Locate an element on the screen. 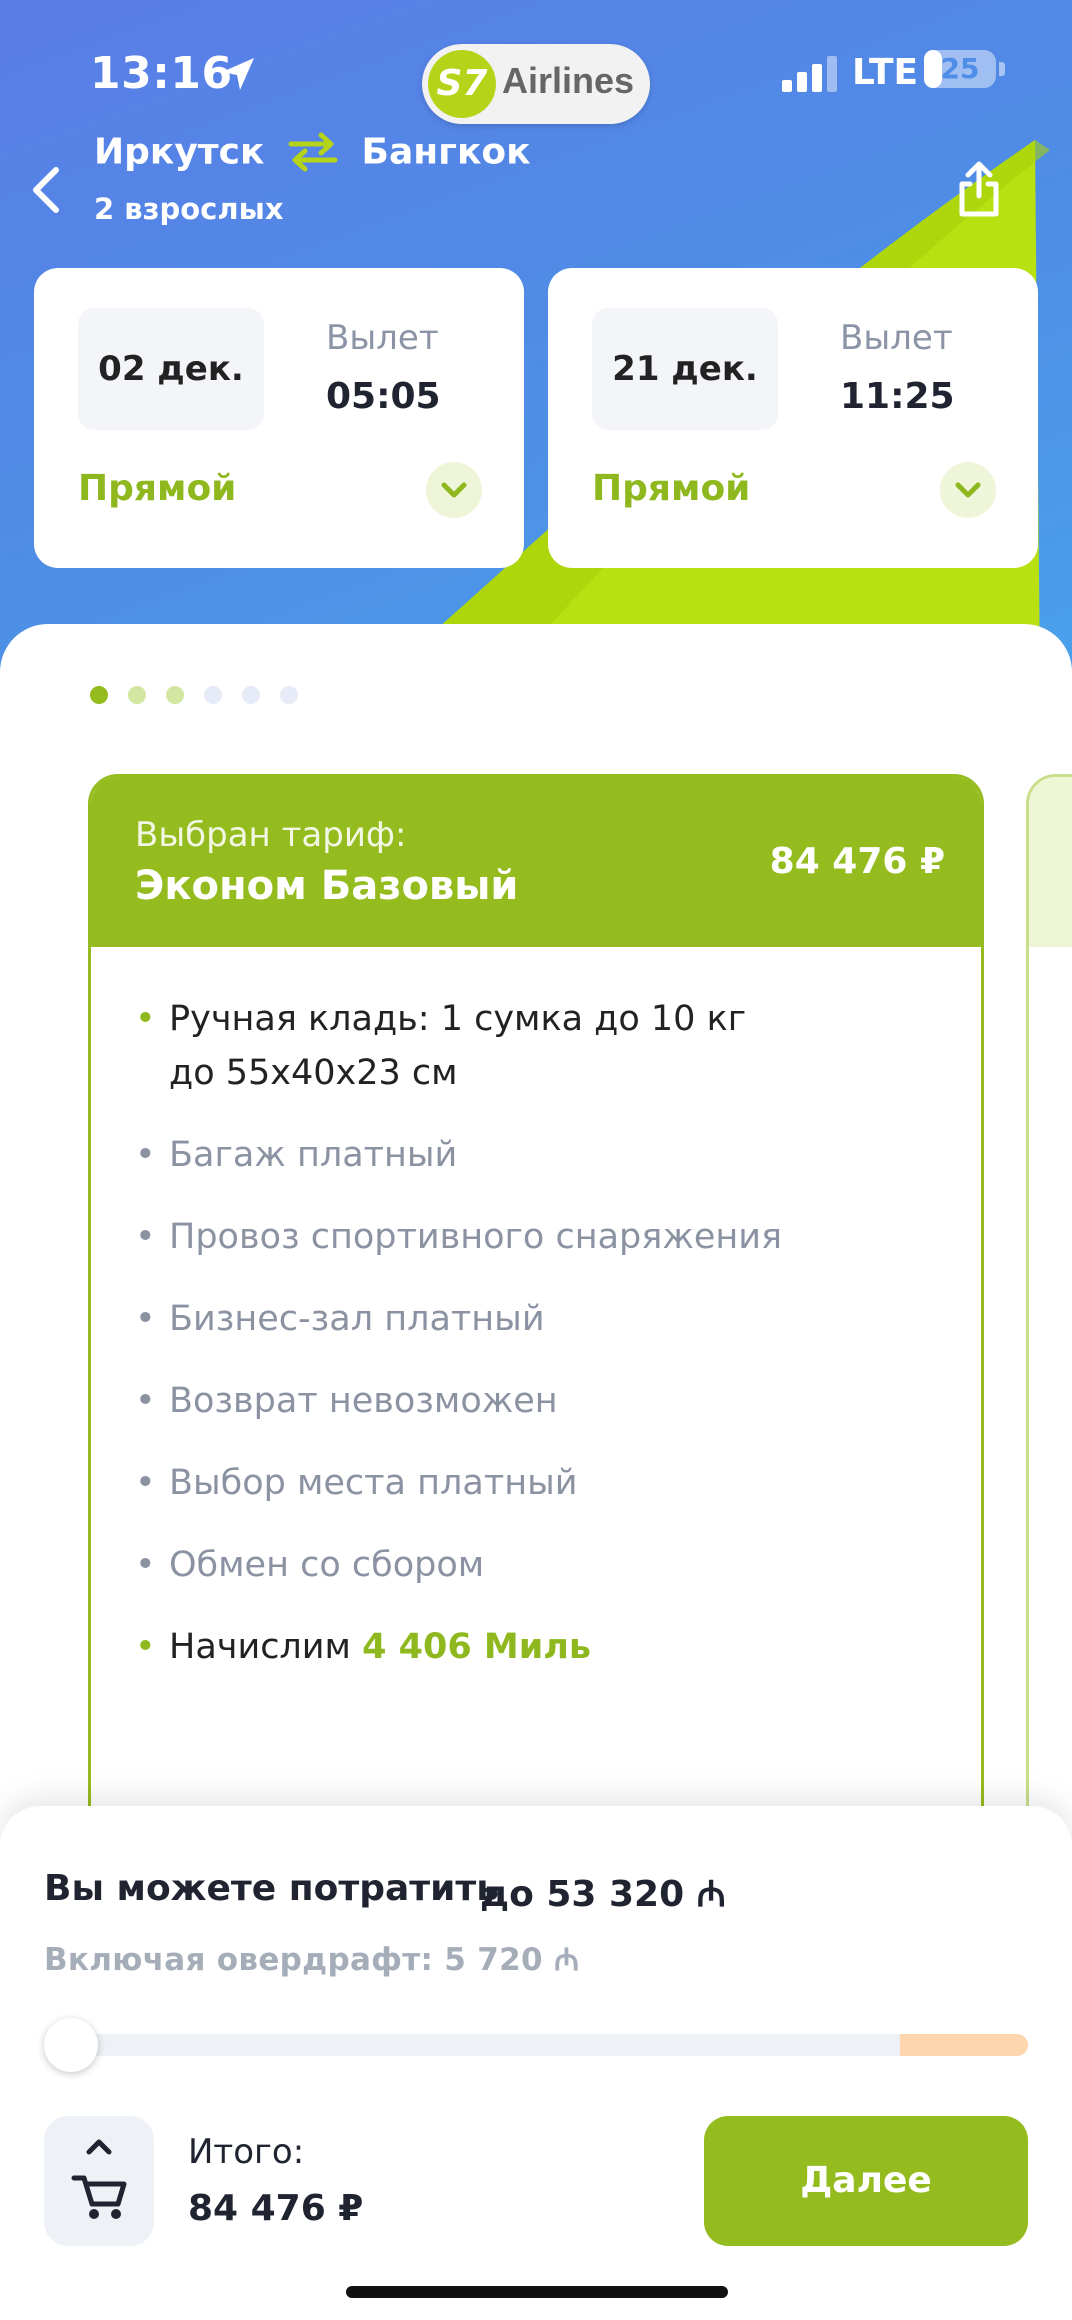 The height and width of the screenshot is (2320, 1072). home-indicator is located at coordinates (537, 2292).